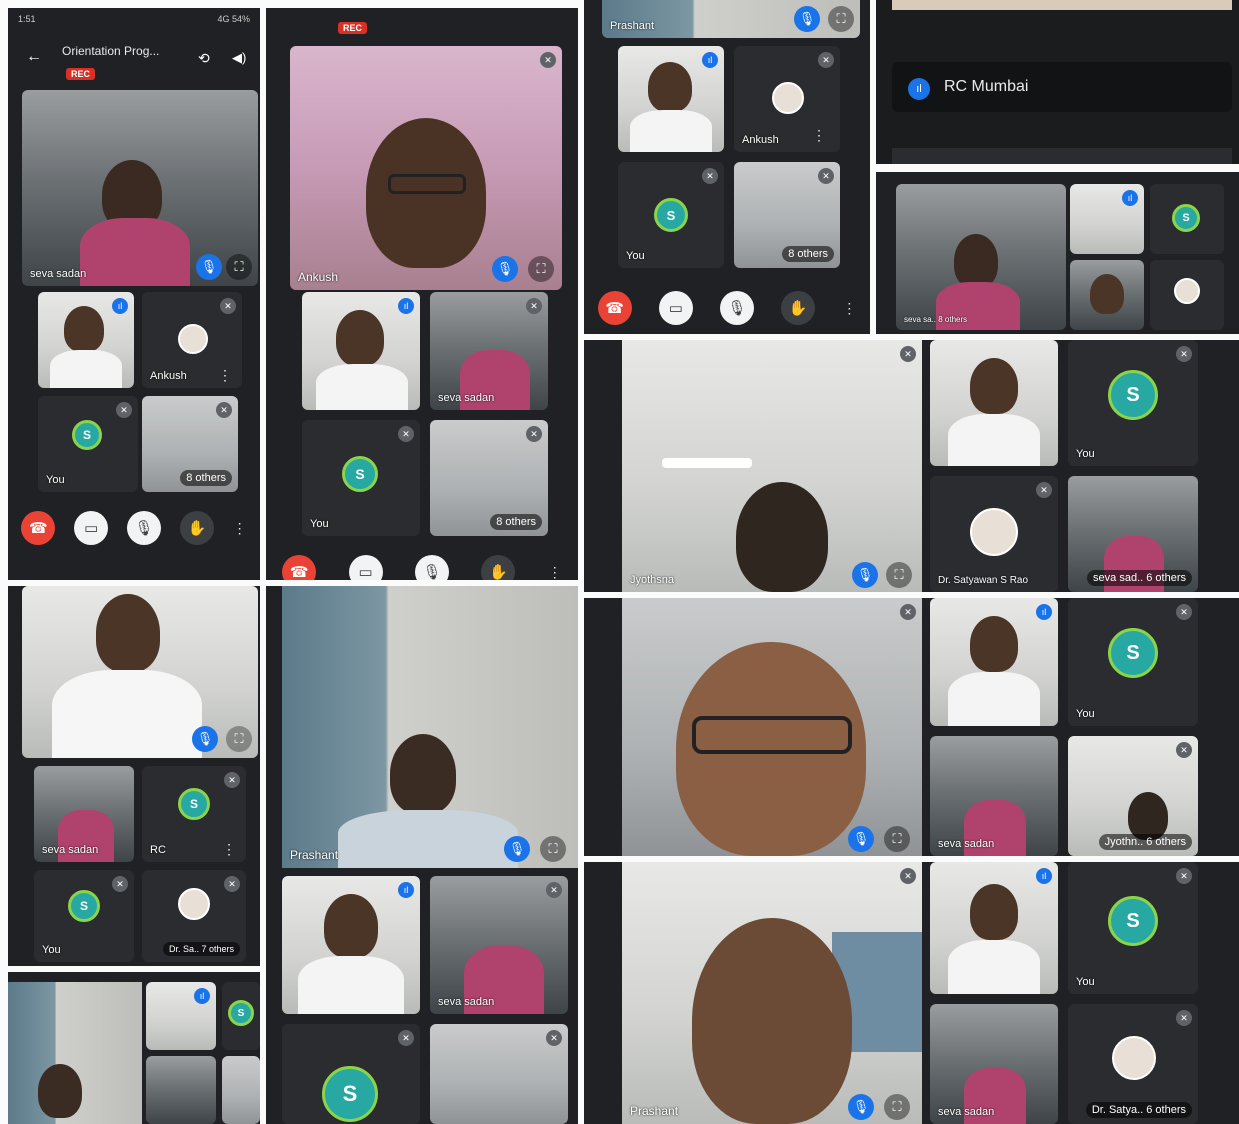 This screenshot has width=1239, height=1124. What do you see at coordinates (34, 57) in the screenshot?
I see `back-arrow-icon: ←` at bounding box center [34, 57].